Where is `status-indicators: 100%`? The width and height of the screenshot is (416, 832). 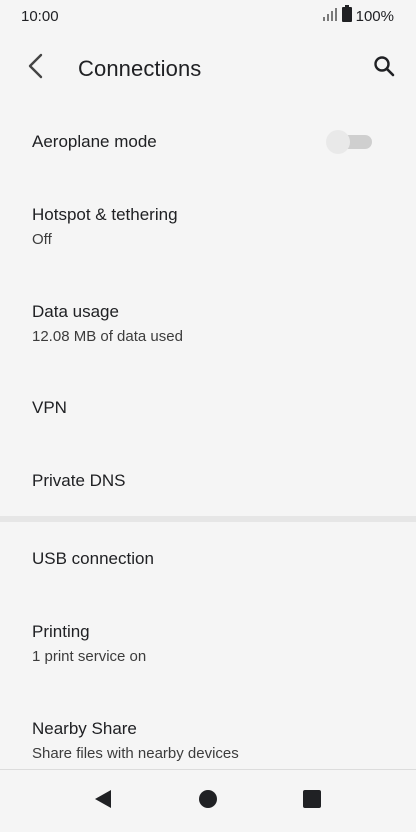
status-indicators: 100% is located at coordinates (358, 16).